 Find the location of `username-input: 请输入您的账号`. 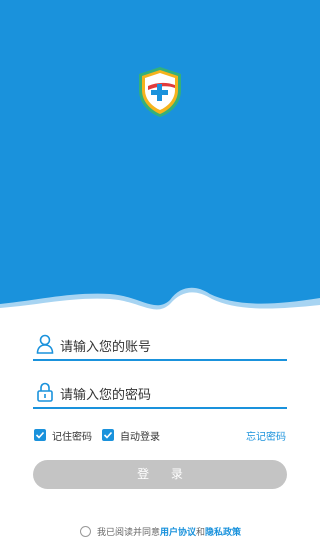

username-input: 请输入您的账号 is located at coordinates (105, 345).